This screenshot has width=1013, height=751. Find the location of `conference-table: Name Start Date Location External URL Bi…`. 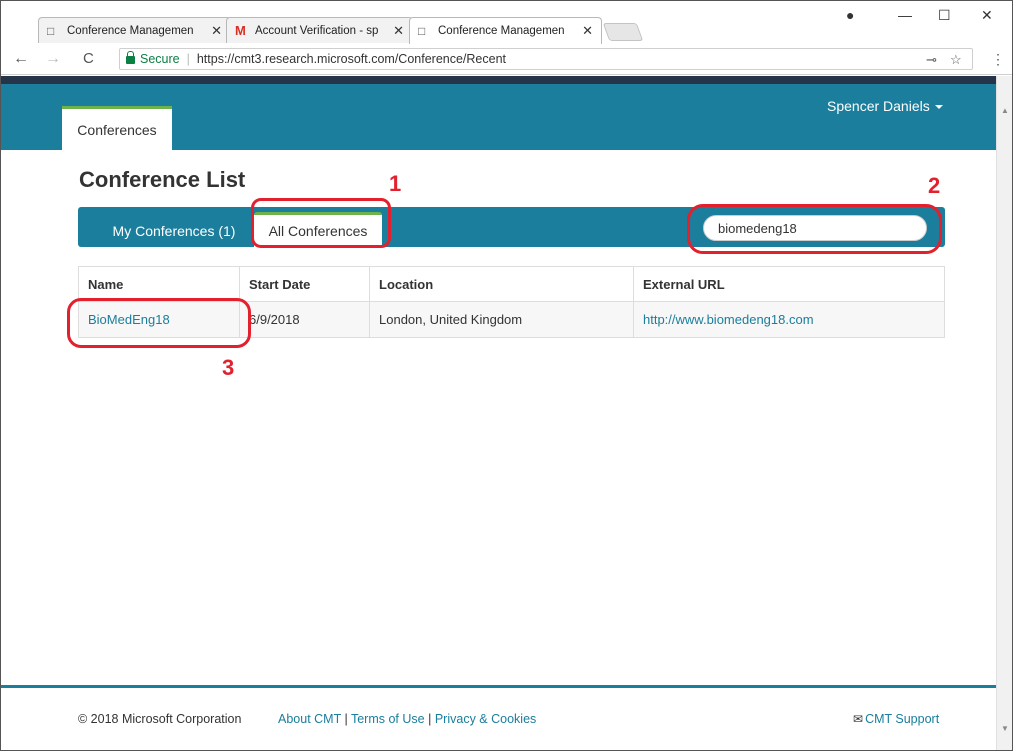

conference-table: Name Start Date Location External URL Bi… is located at coordinates (511, 302).